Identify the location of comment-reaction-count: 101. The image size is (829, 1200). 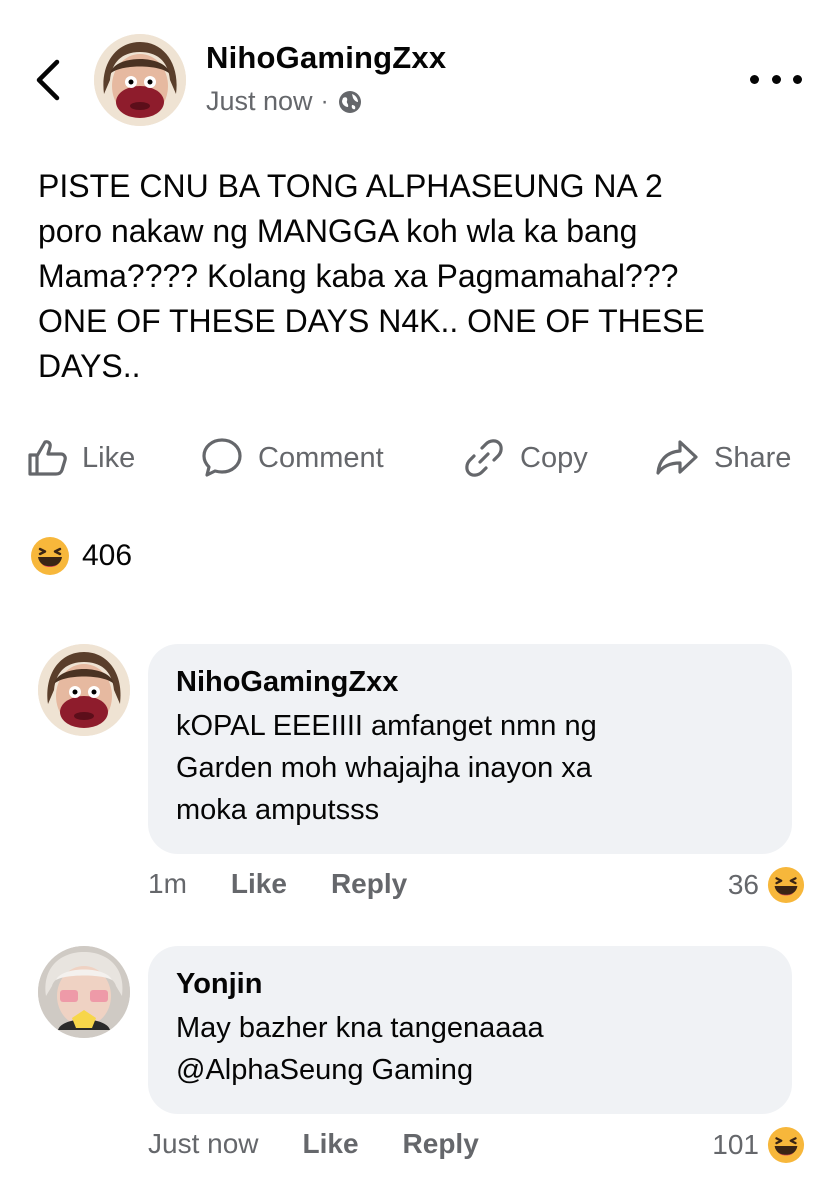
(735, 1144).